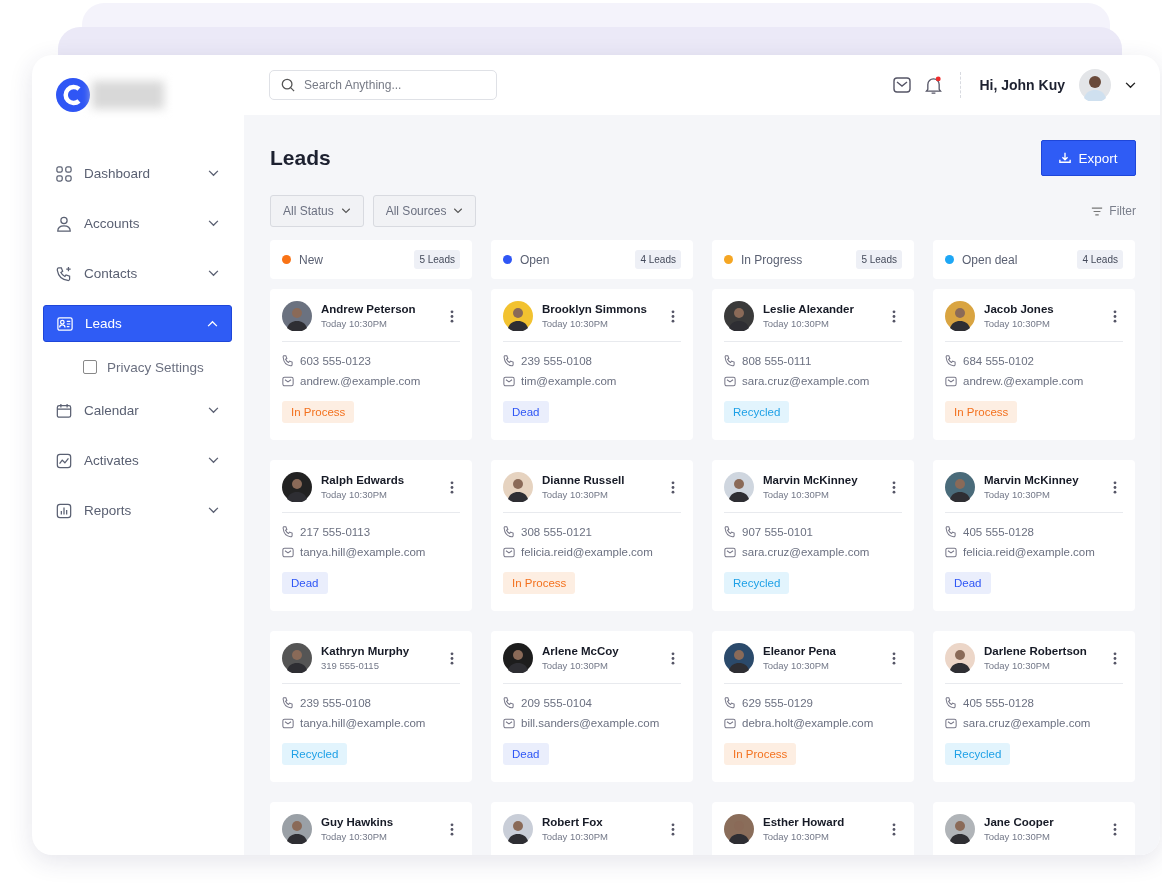  I want to click on chevron-icon, so click(1130, 85).